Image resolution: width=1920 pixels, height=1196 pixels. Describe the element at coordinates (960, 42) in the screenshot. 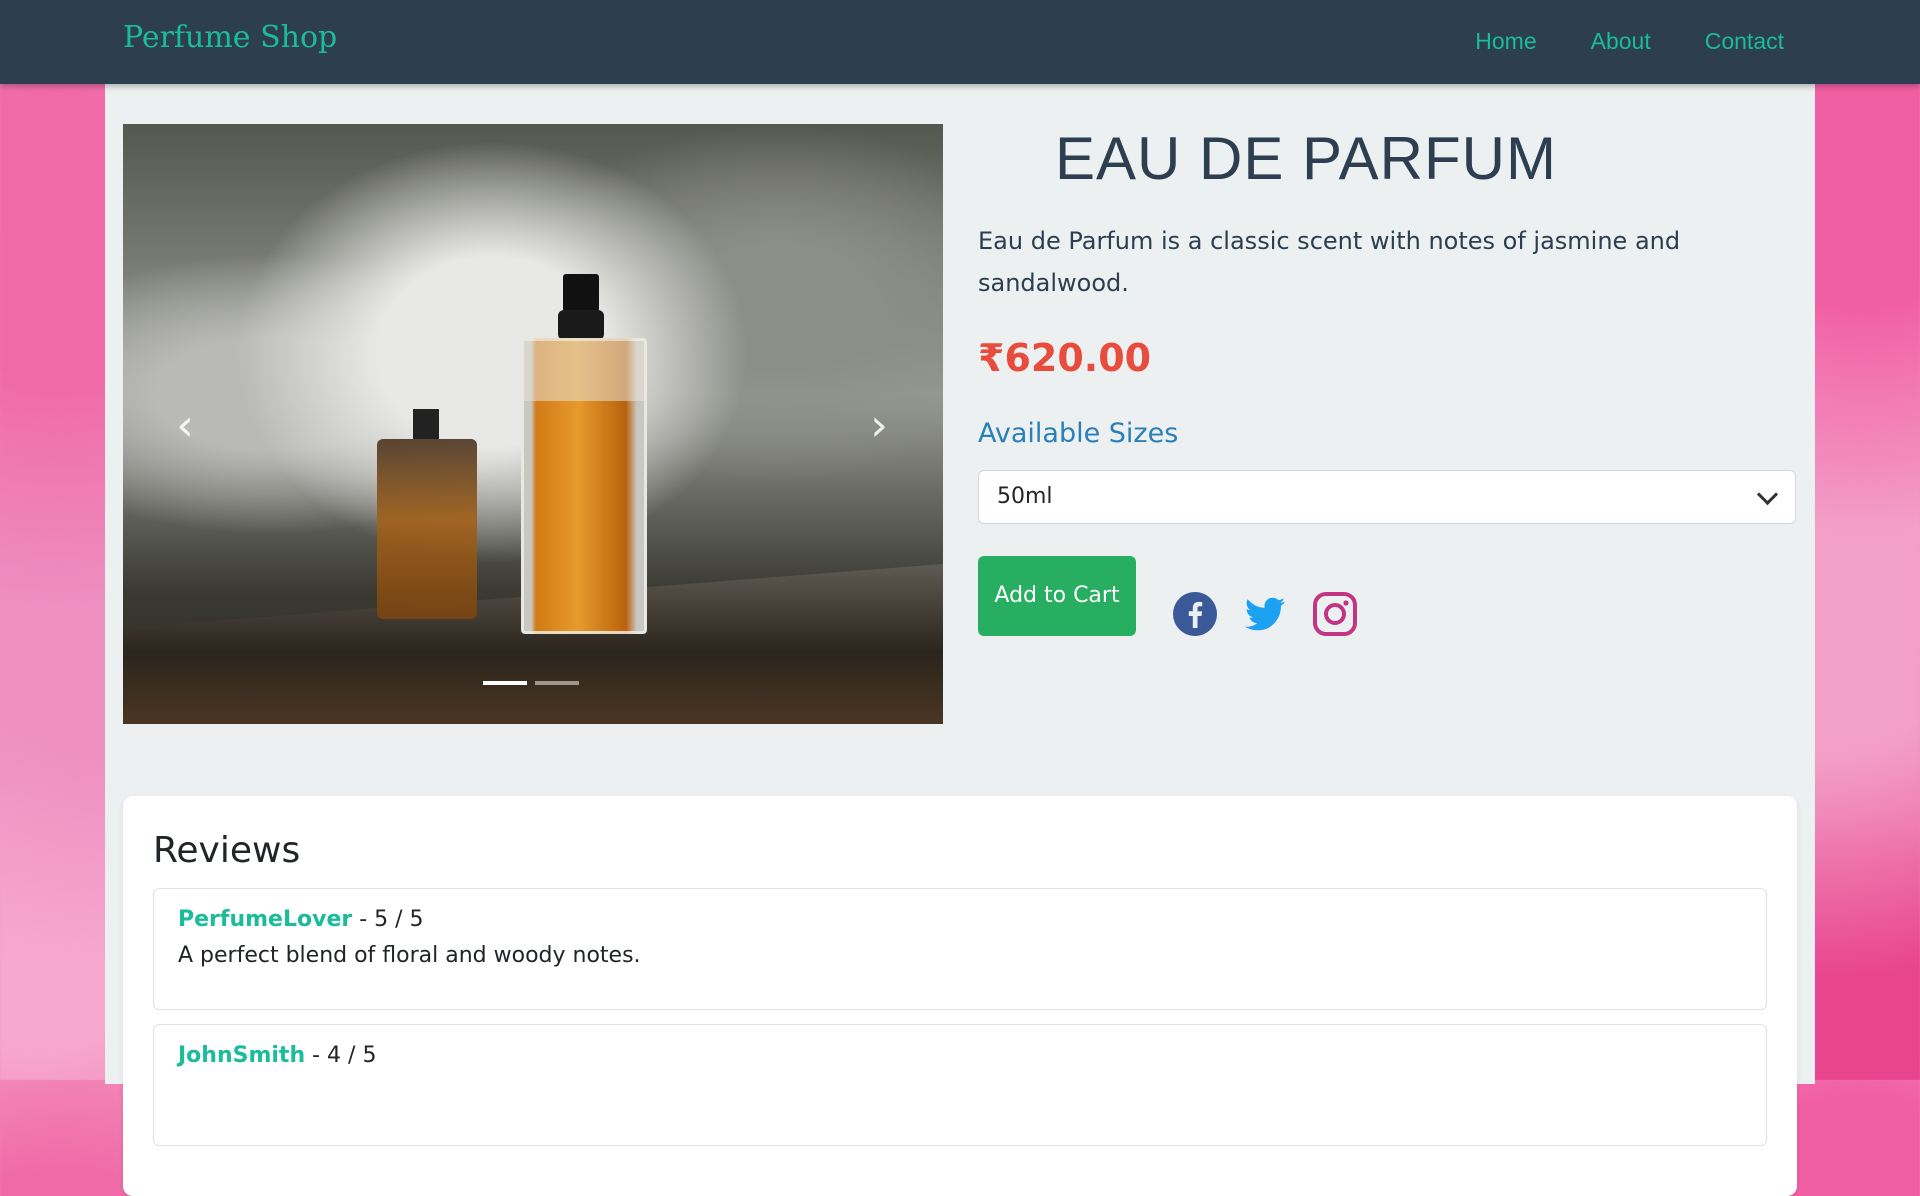

I see `navbar: Perfume Shop Home About Contact` at that location.